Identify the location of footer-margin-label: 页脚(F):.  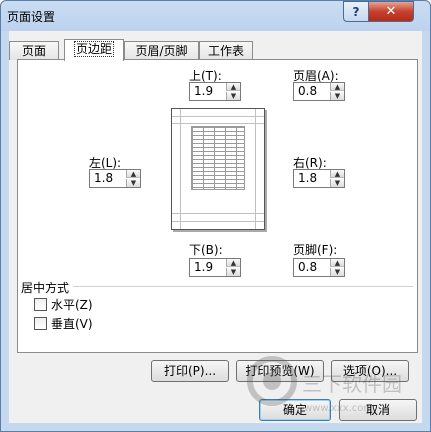
(315, 250).